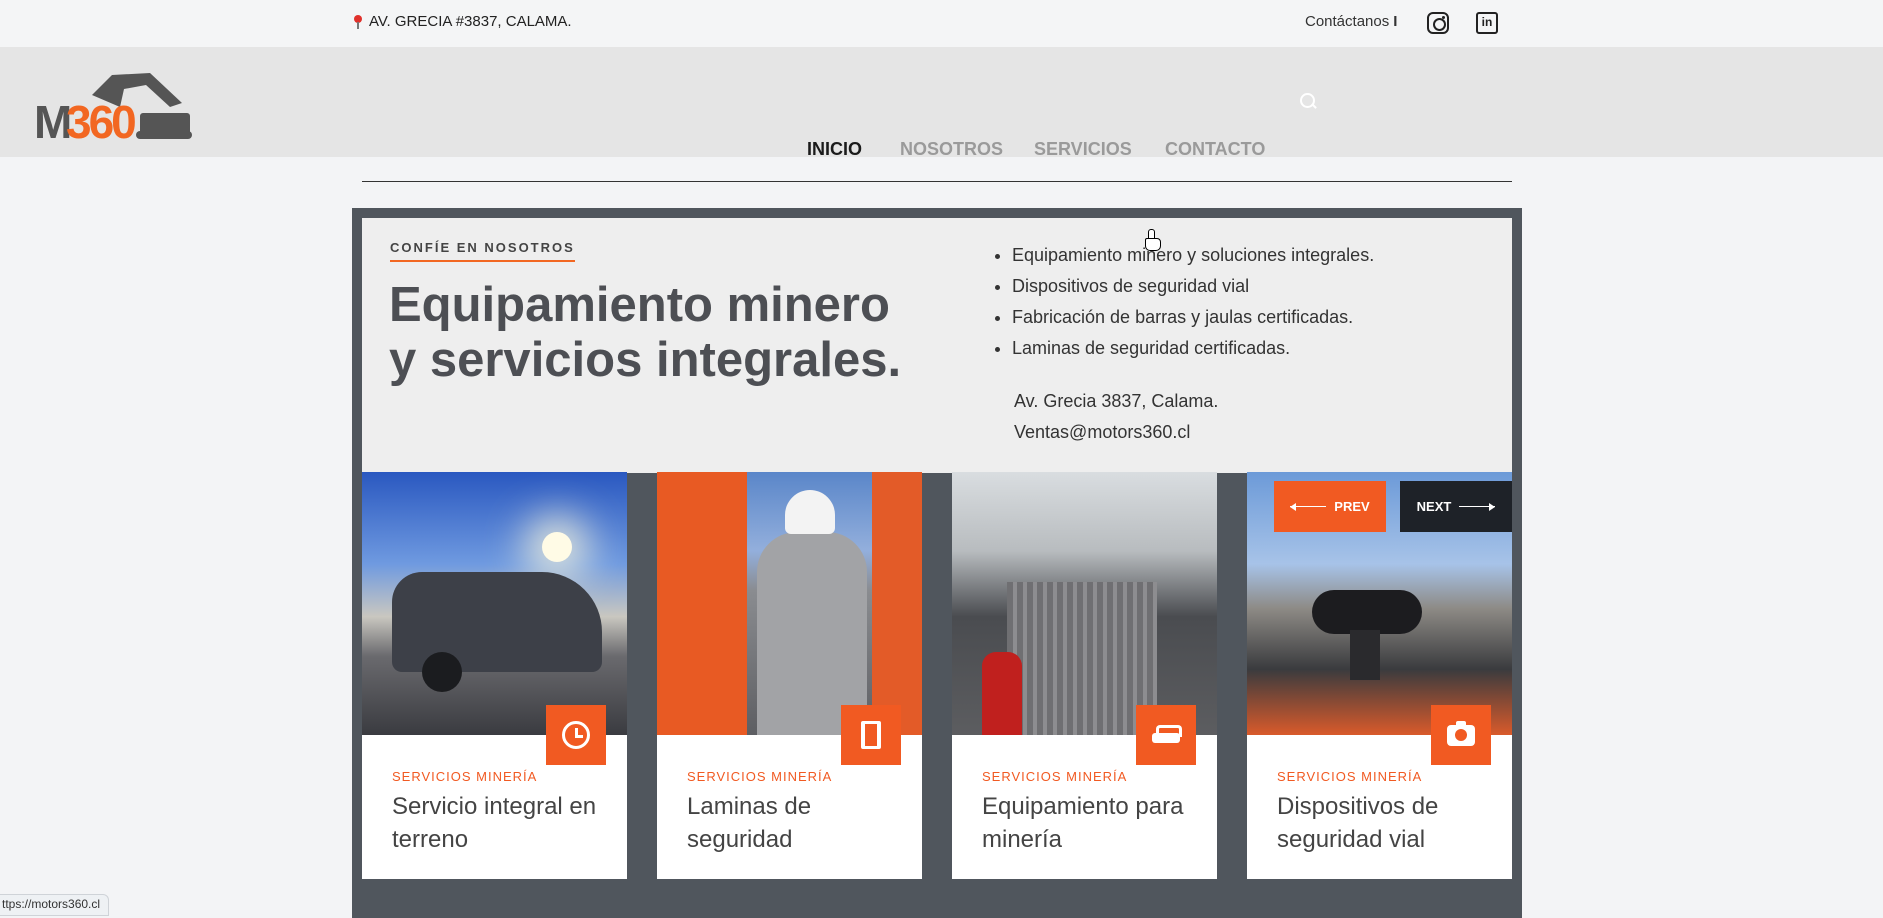  Describe the element at coordinates (951, 149) in the screenshot. I see `nav-nosotros: NOSOTROS` at that location.